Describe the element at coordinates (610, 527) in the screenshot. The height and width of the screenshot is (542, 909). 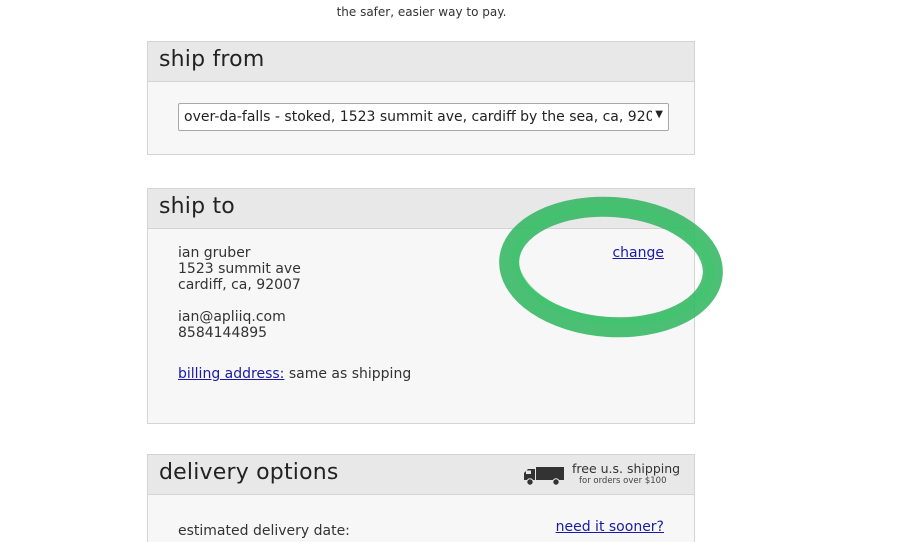
I see `need-it-sooner-link: need it sooner?` at that location.